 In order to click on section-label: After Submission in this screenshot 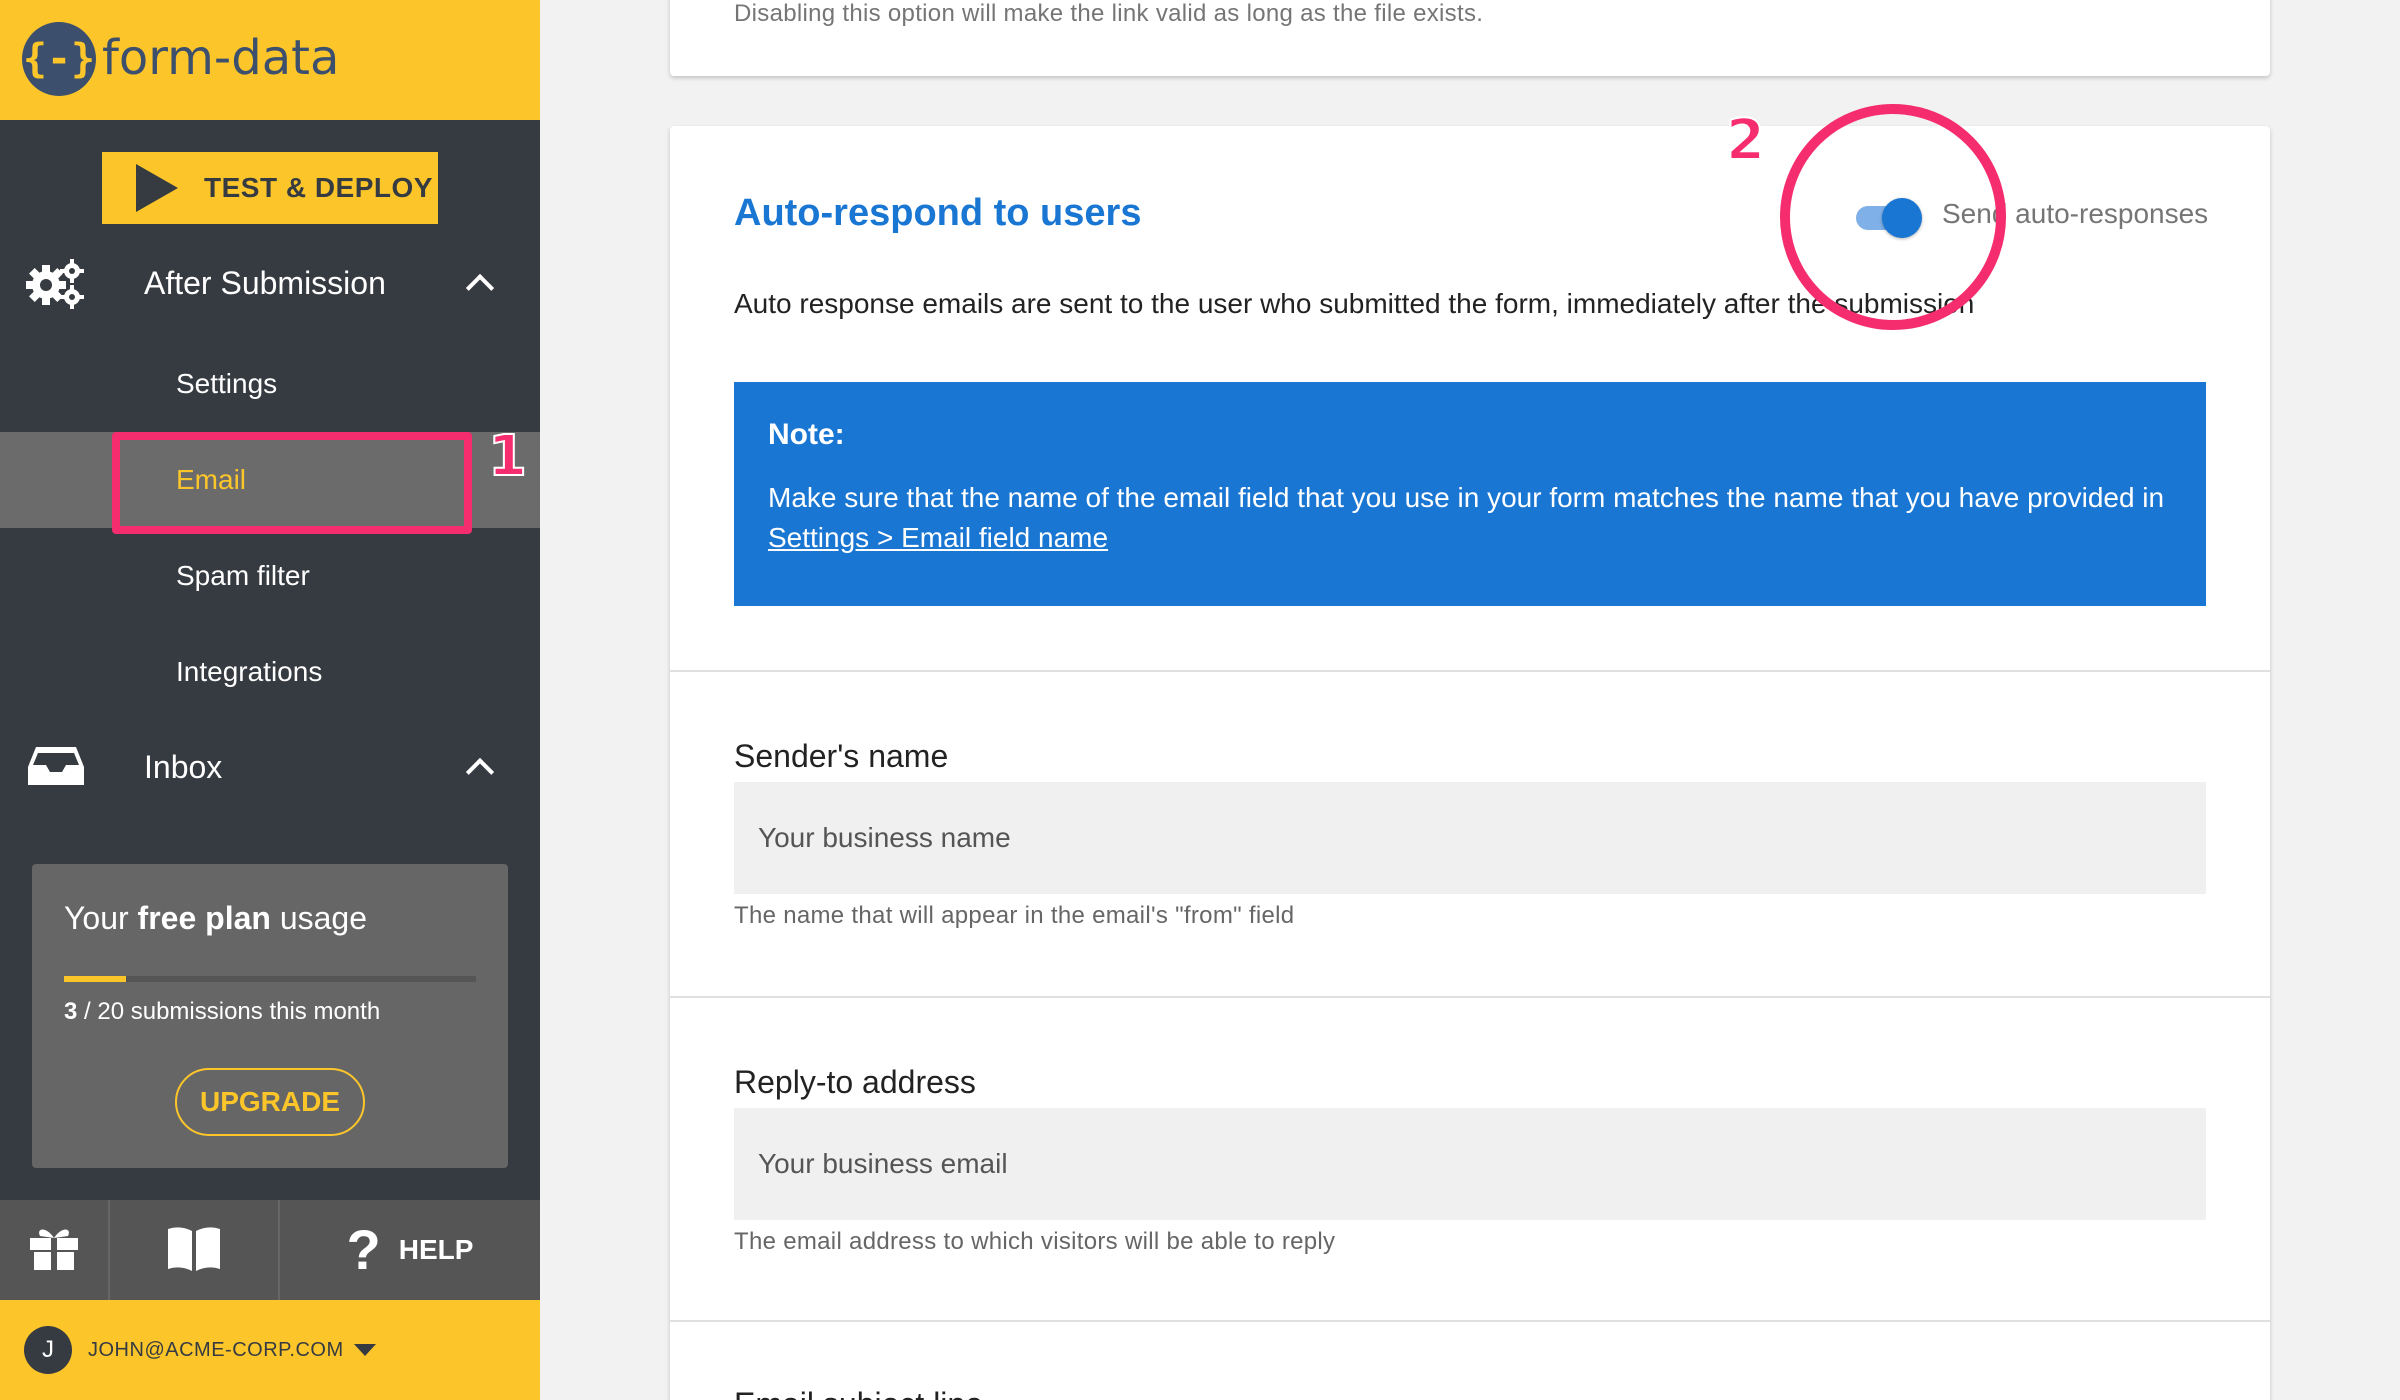, I will do `click(265, 282)`.